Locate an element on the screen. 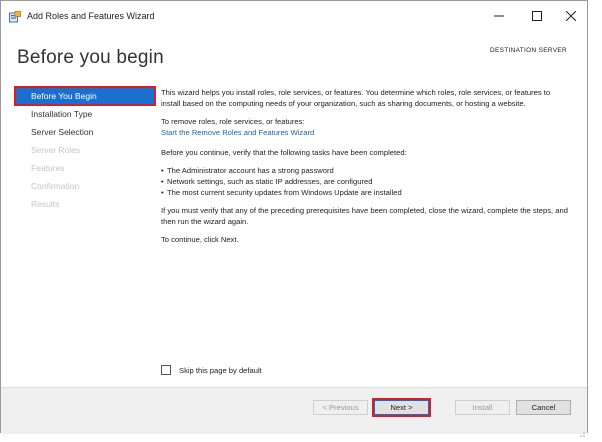 The image size is (602, 442). close-button is located at coordinates (571, 16).